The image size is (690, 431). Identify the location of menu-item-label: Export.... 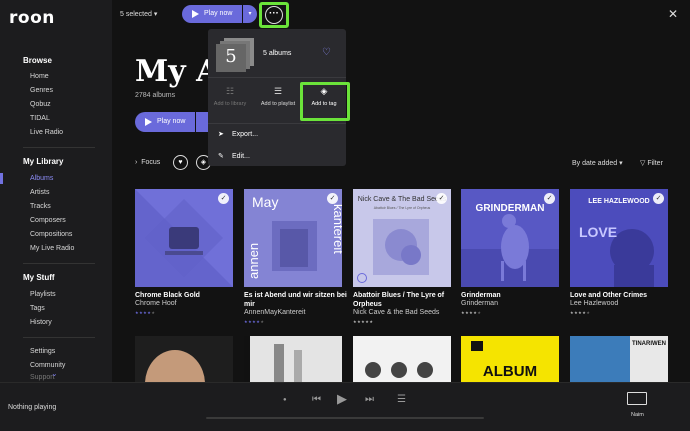
(245, 134).